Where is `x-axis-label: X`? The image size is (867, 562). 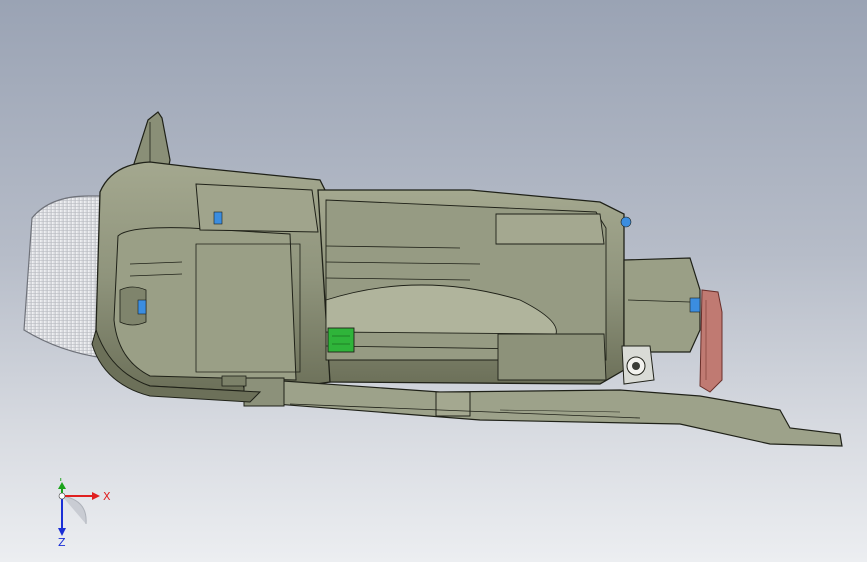 x-axis-label: X is located at coordinates (107, 496).